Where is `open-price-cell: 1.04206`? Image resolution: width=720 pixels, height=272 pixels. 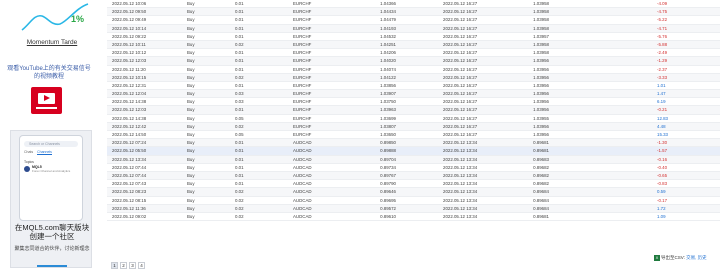 open-price-cell: 1.04206 is located at coordinates (388, 53).